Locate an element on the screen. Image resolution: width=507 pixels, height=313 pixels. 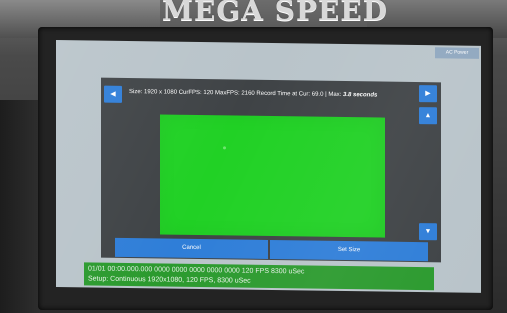
left-cable is located at coordinates (20, 206).